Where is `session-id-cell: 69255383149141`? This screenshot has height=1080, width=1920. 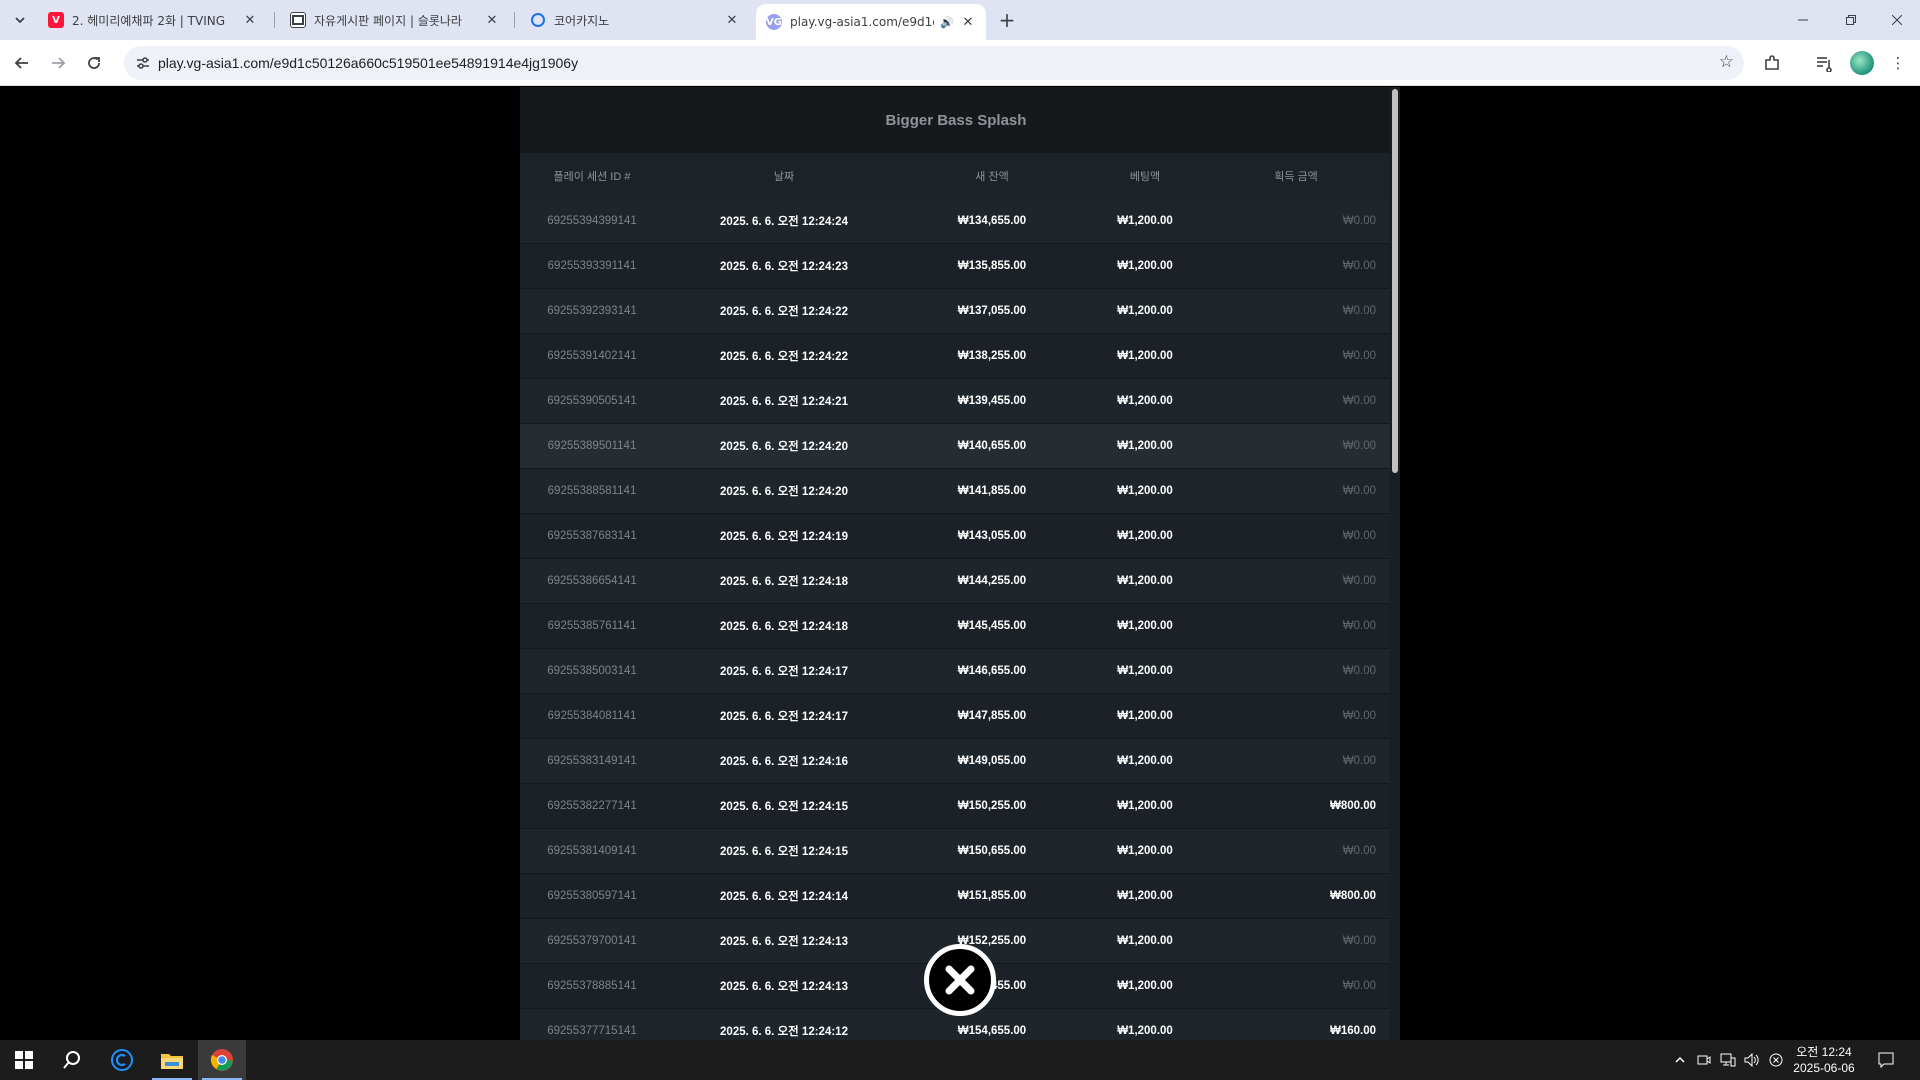 session-id-cell: 69255383149141 is located at coordinates (592, 761).